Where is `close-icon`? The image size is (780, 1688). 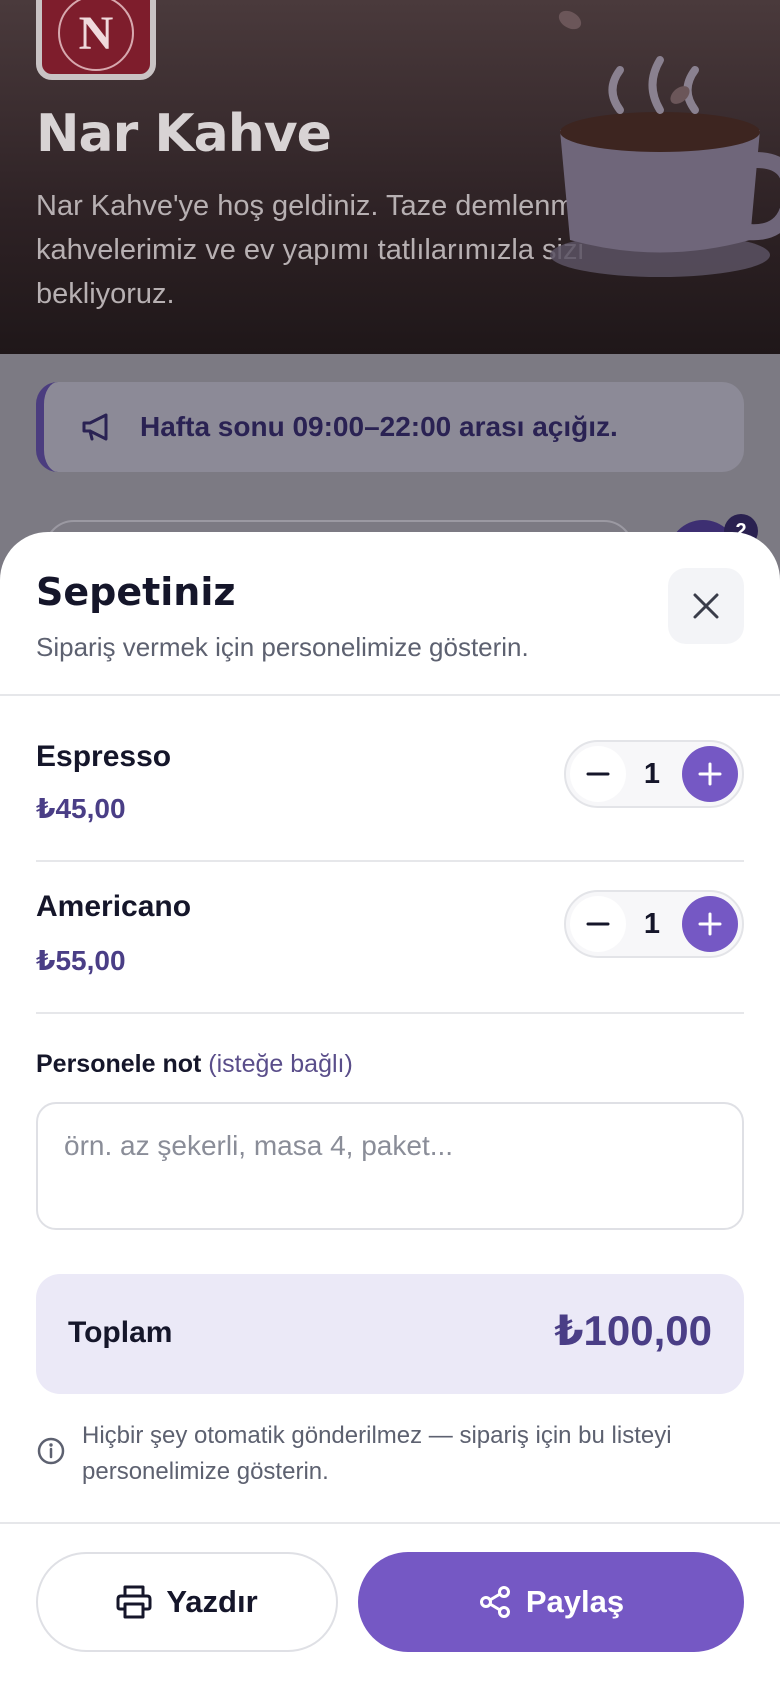 close-icon is located at coordinates (706, 606).